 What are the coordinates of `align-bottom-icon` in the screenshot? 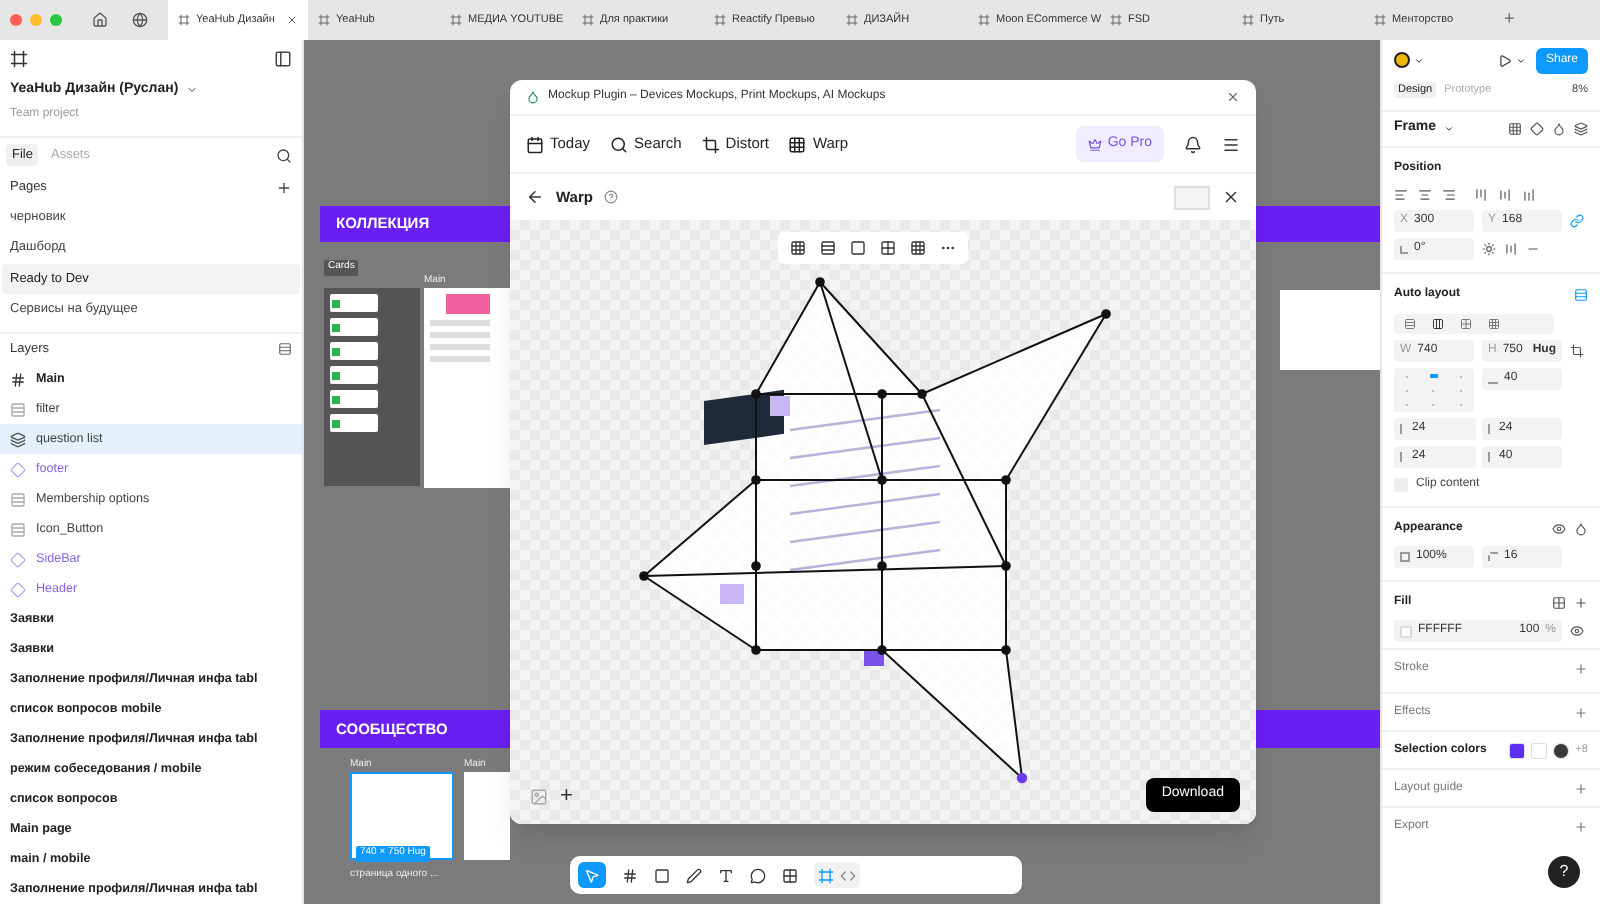 It's located at (1529, 195).